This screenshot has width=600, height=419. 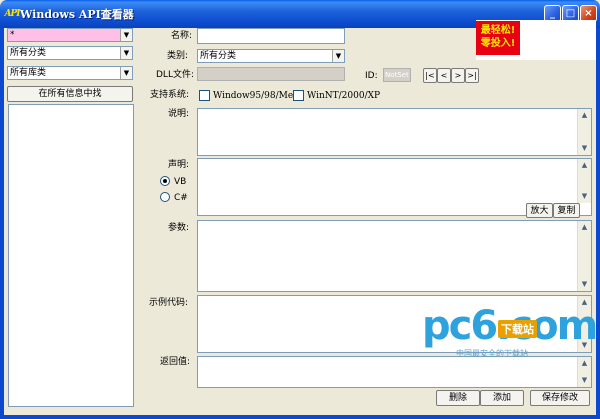 I want to click on description-scrollbar: ▲ ▼, so click(x=584, y=132).